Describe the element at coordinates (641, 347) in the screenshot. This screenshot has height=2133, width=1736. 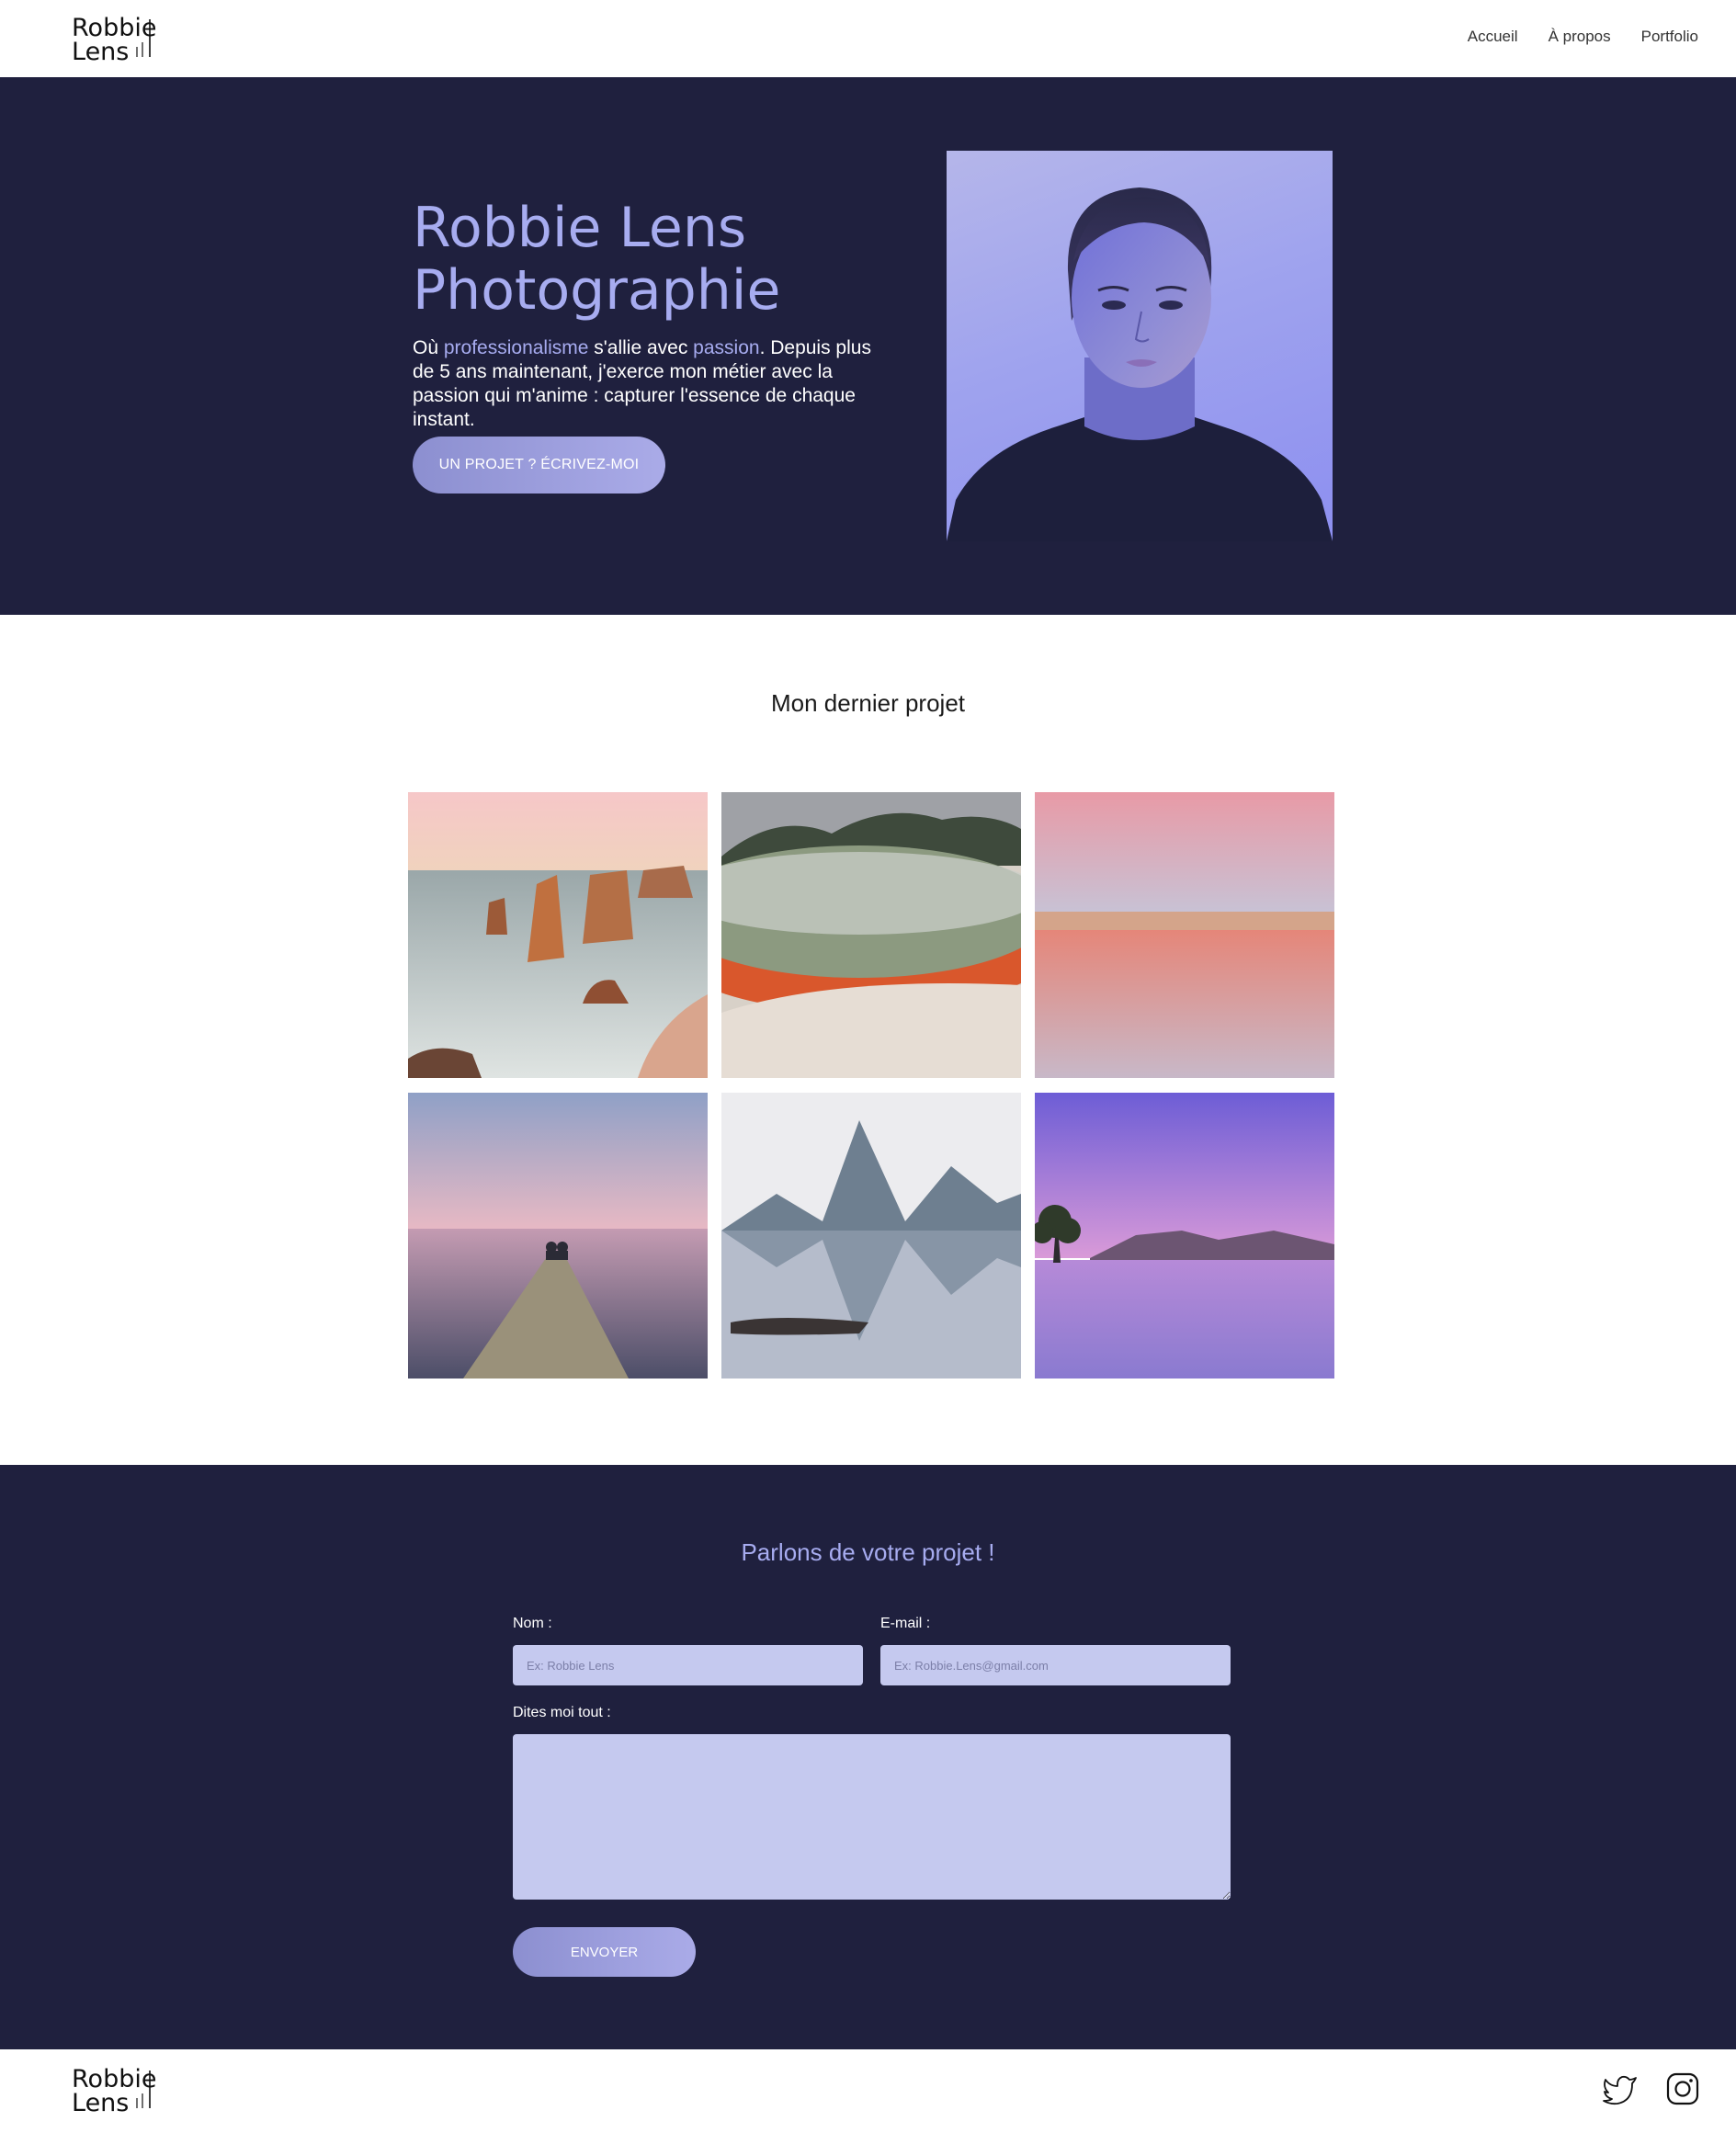
I see `hero-text-part-2: s'allie avec` at that location.